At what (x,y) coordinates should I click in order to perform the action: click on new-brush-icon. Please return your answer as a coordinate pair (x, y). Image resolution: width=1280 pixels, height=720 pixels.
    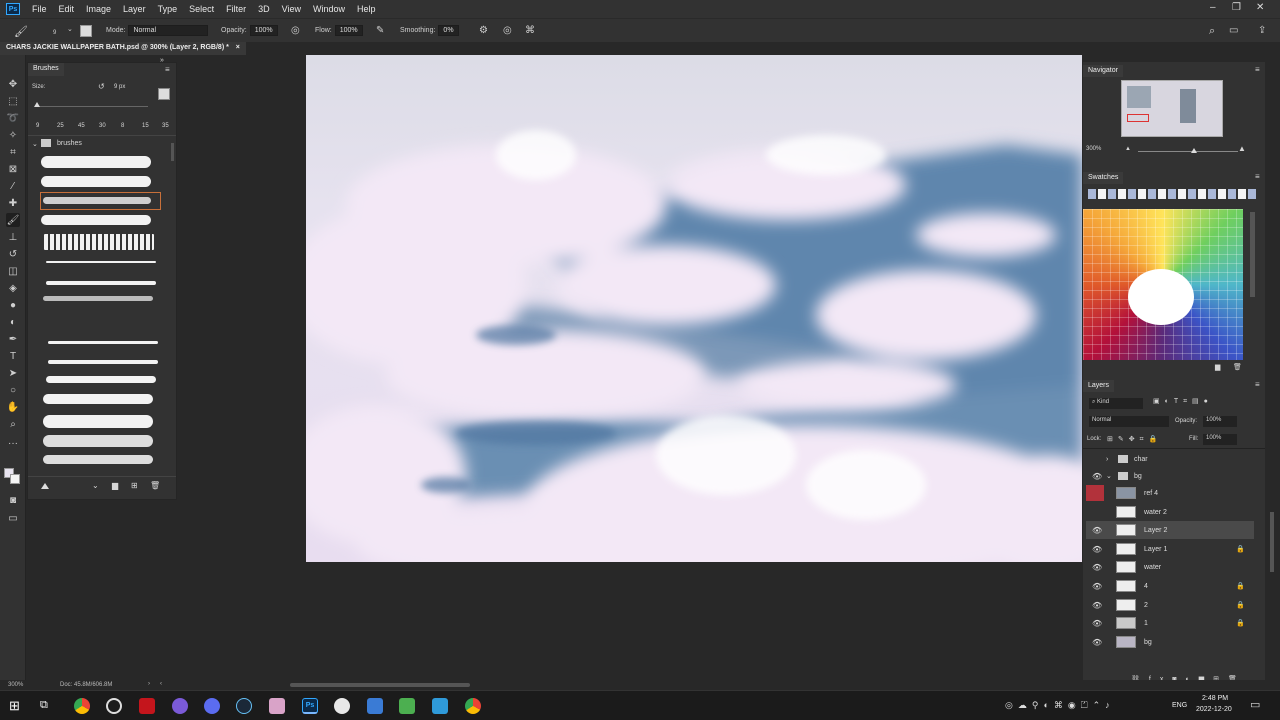
    Looking at the image, I should click on (164, 94).